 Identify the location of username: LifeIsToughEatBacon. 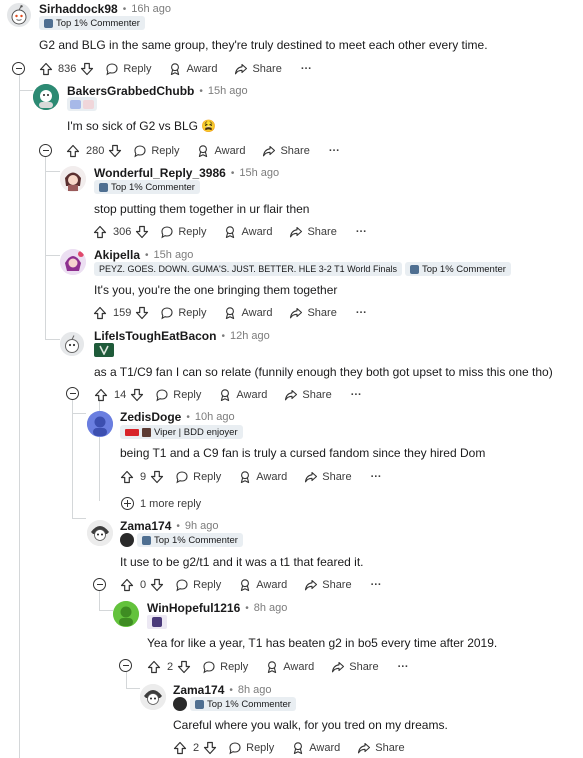
(155, 336).